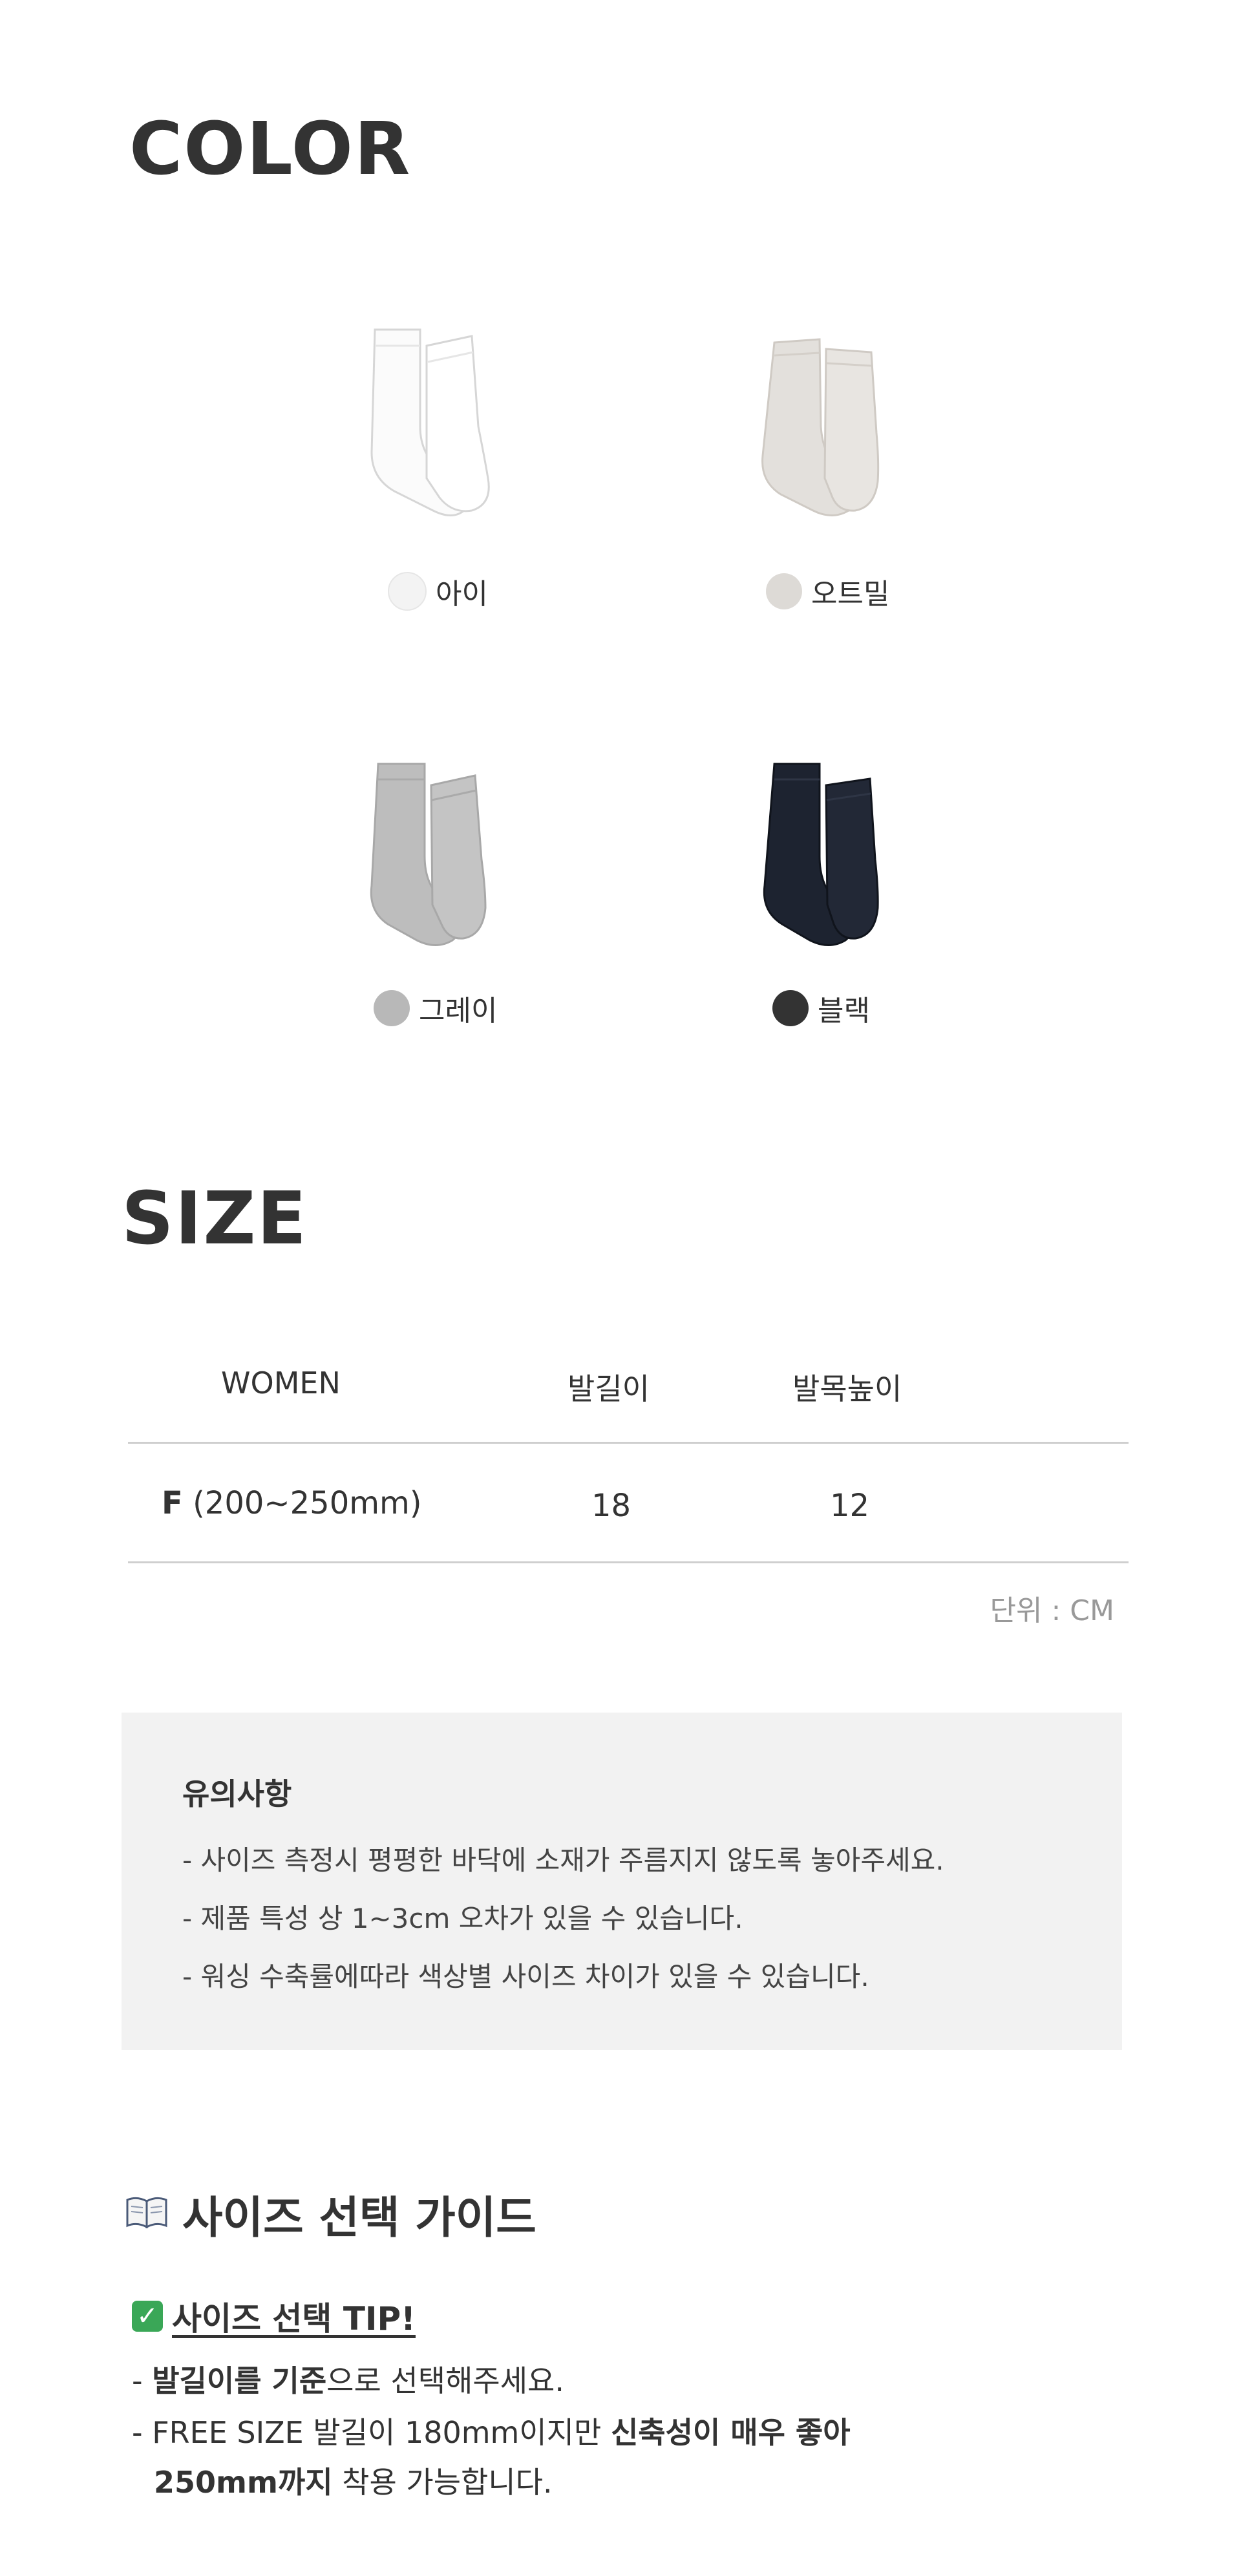 Image resolution: width=1241 pixels, height=2576 pixels. What do you see at coordinates (608, 1388) in the screenshot?
I see `table-header-foot-length: 발길이` at bounding box center [608, 1388].